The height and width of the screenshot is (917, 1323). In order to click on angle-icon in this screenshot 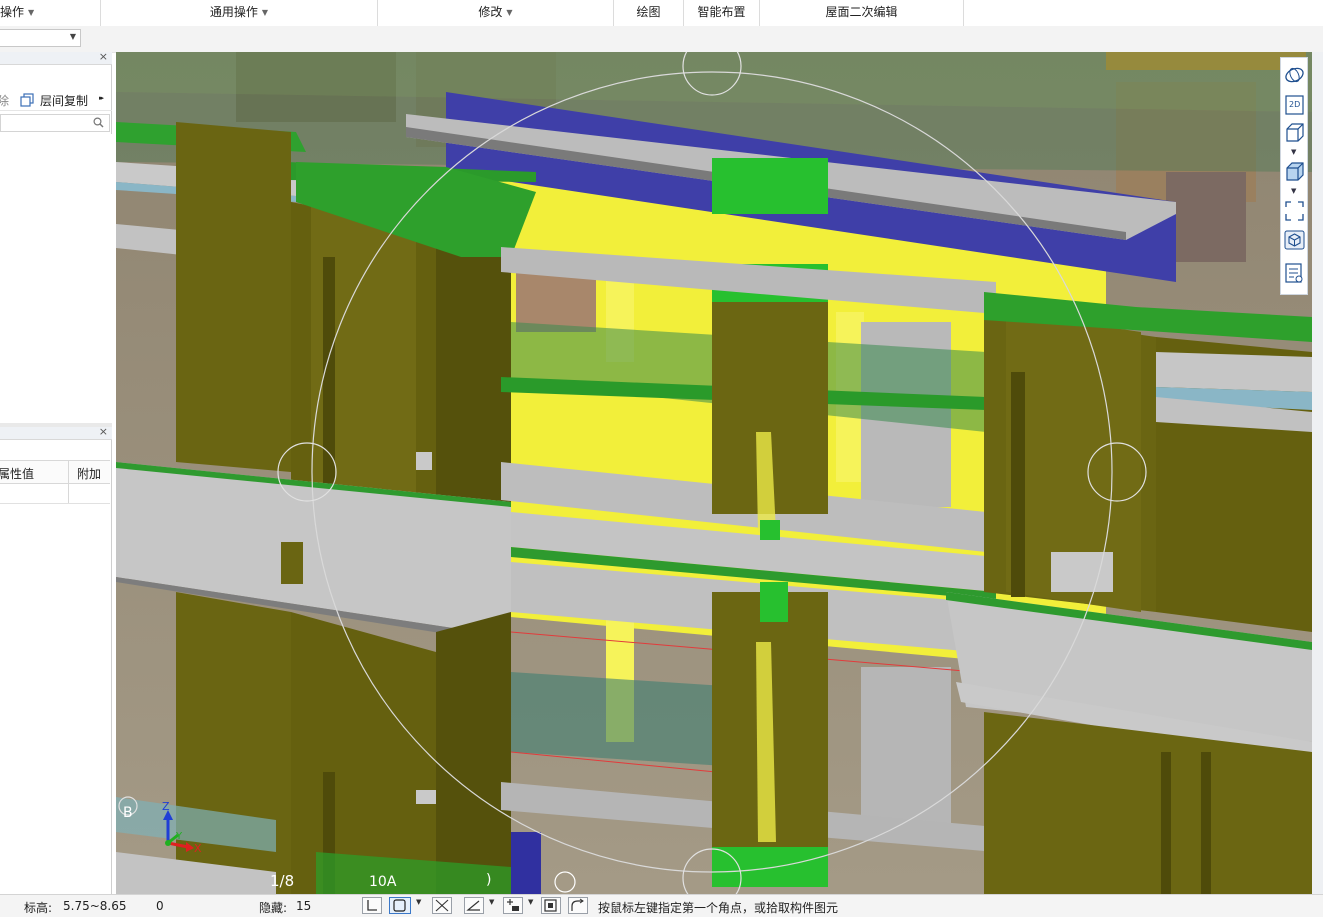, I will do `click(474, 905)`.